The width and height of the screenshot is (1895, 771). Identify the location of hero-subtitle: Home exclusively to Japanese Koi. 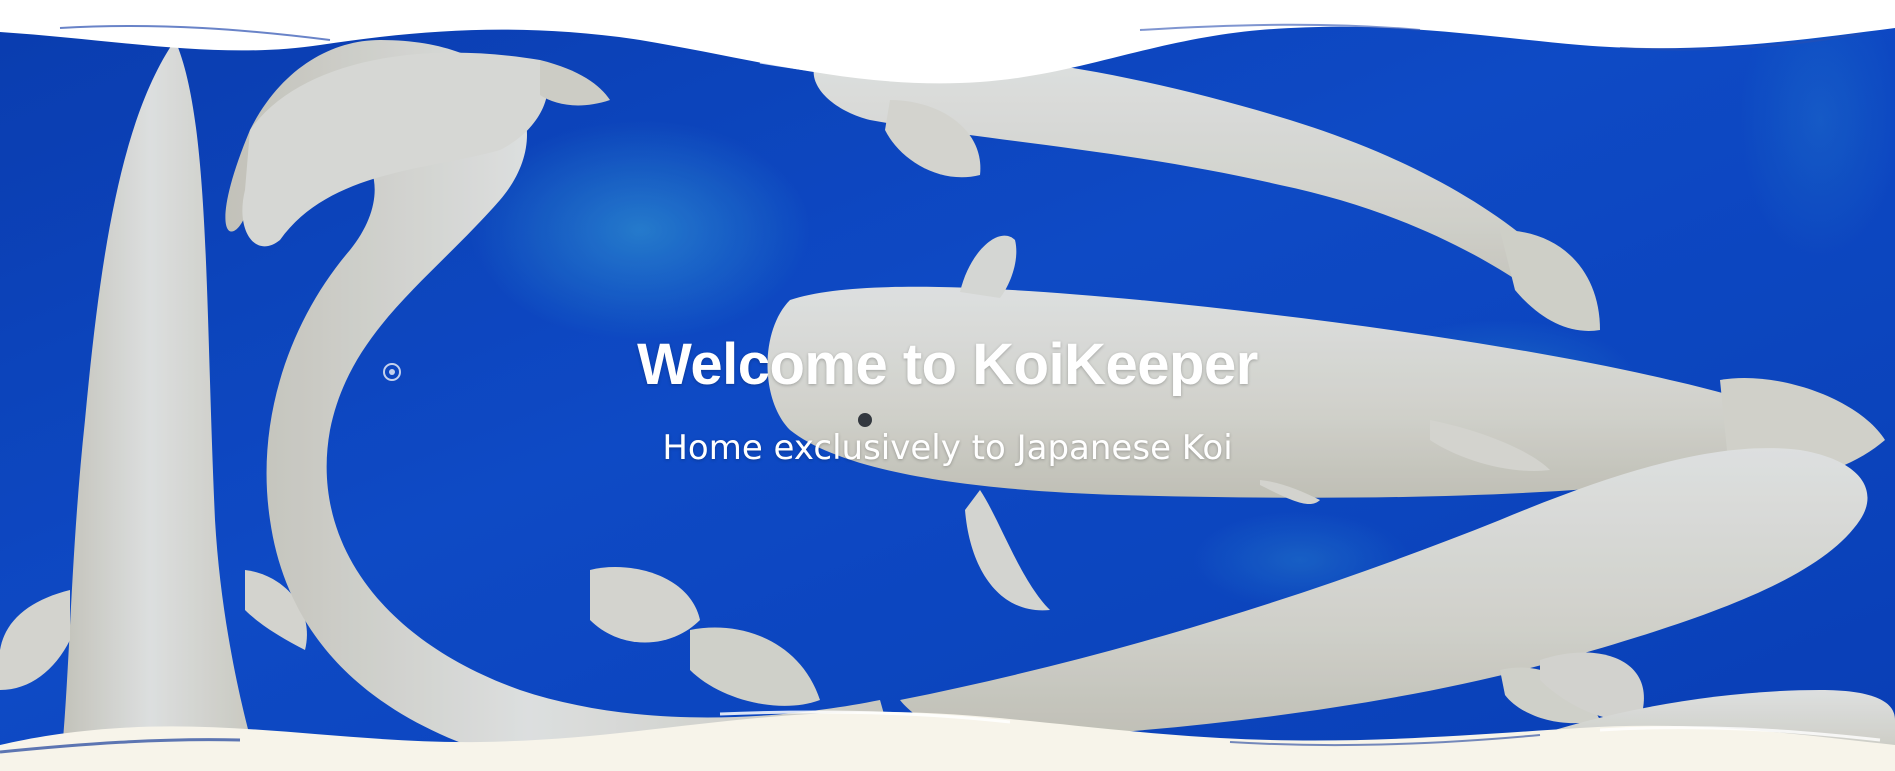
(947, 448).